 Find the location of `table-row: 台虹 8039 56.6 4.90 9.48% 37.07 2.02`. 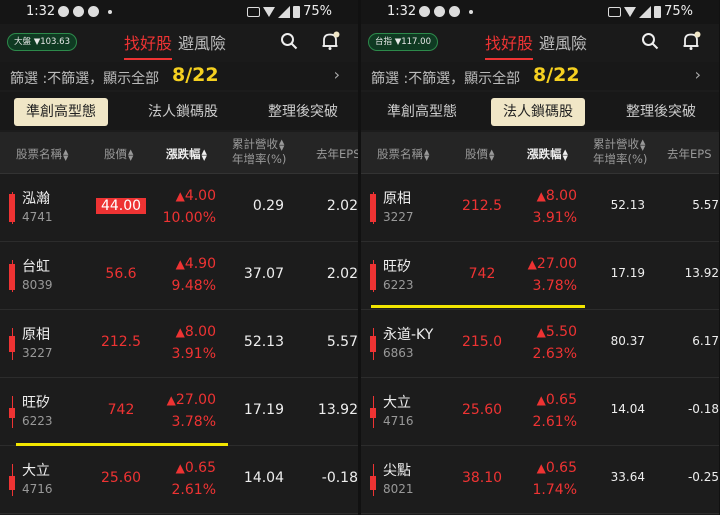

table-row: 台虹 8039 56.6 4.90 9.48% 37.07 2.02 is located at coordinates (179, 276).